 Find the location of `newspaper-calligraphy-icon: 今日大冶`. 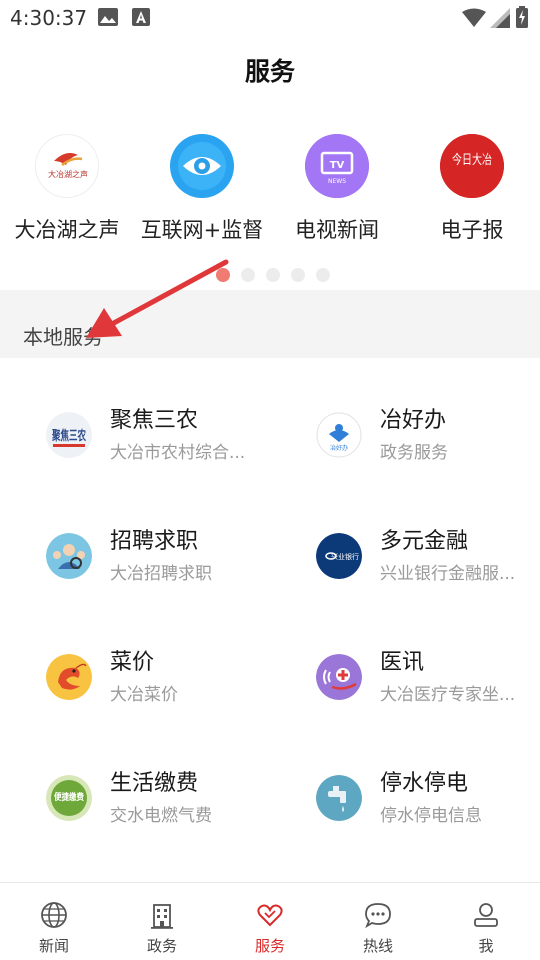

newspaper-calligraphy-icon: 今日大冶 is located at coordinates (472, 166).